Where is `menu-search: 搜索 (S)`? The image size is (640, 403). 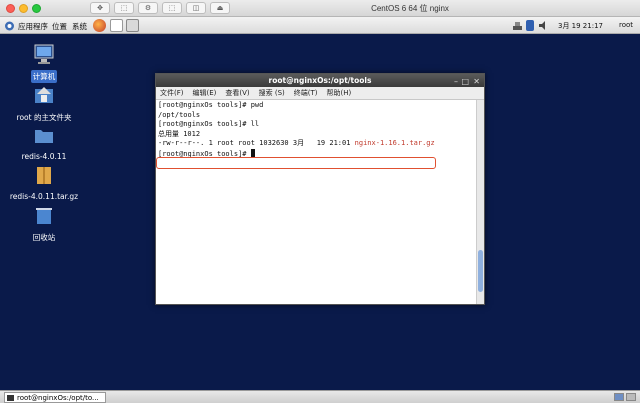
menu-search: 搜索 (S) is located at coordinates (272, 93).